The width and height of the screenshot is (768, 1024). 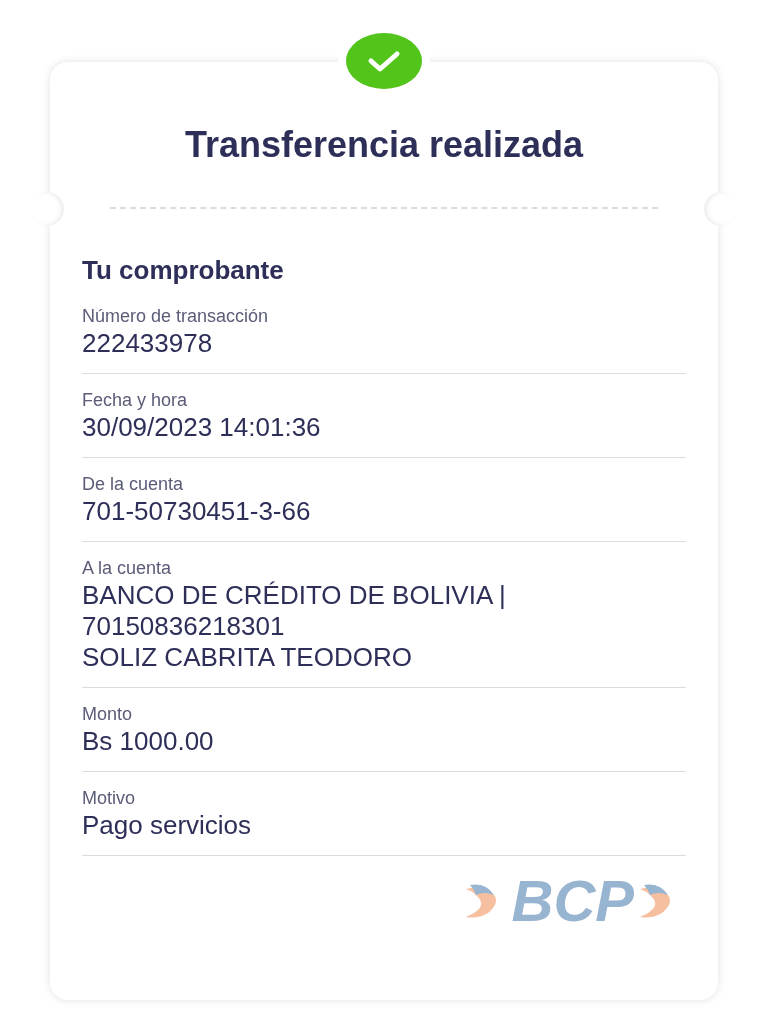 I want to click on check-icon, so click(x=384, y=61).